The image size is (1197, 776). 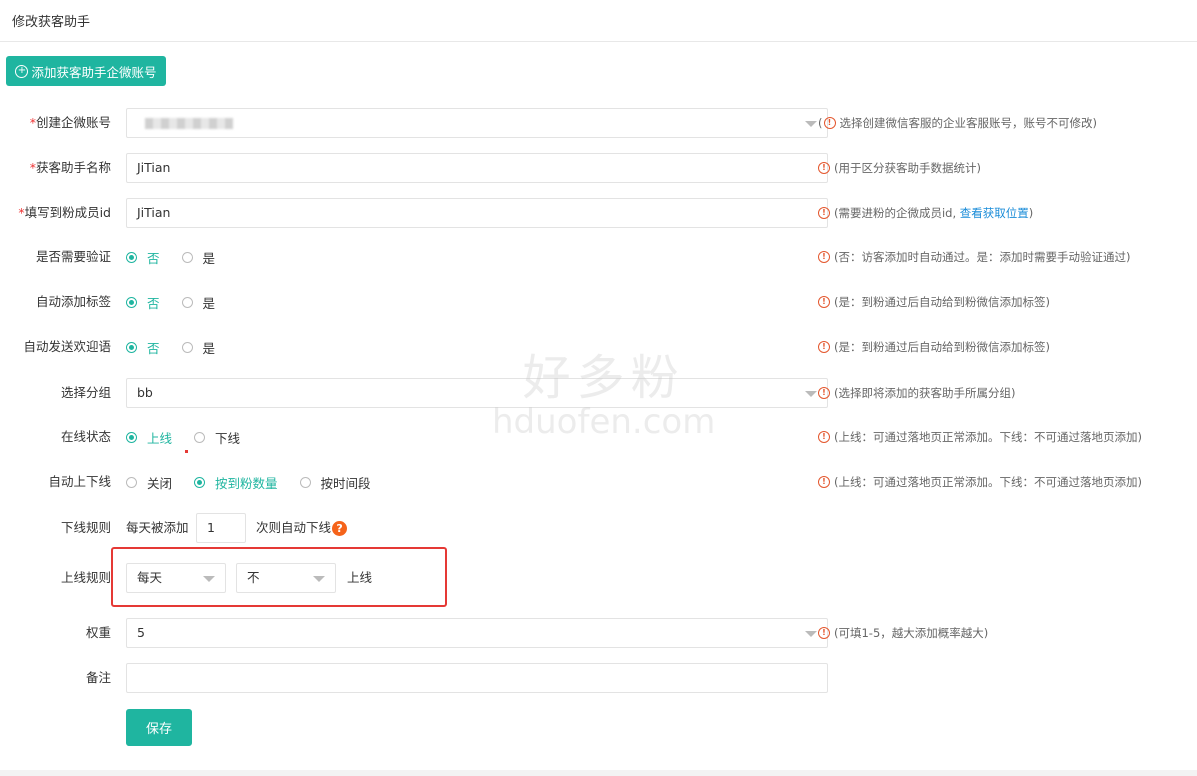 I want to click on account-select, so click(x=477, y=123).